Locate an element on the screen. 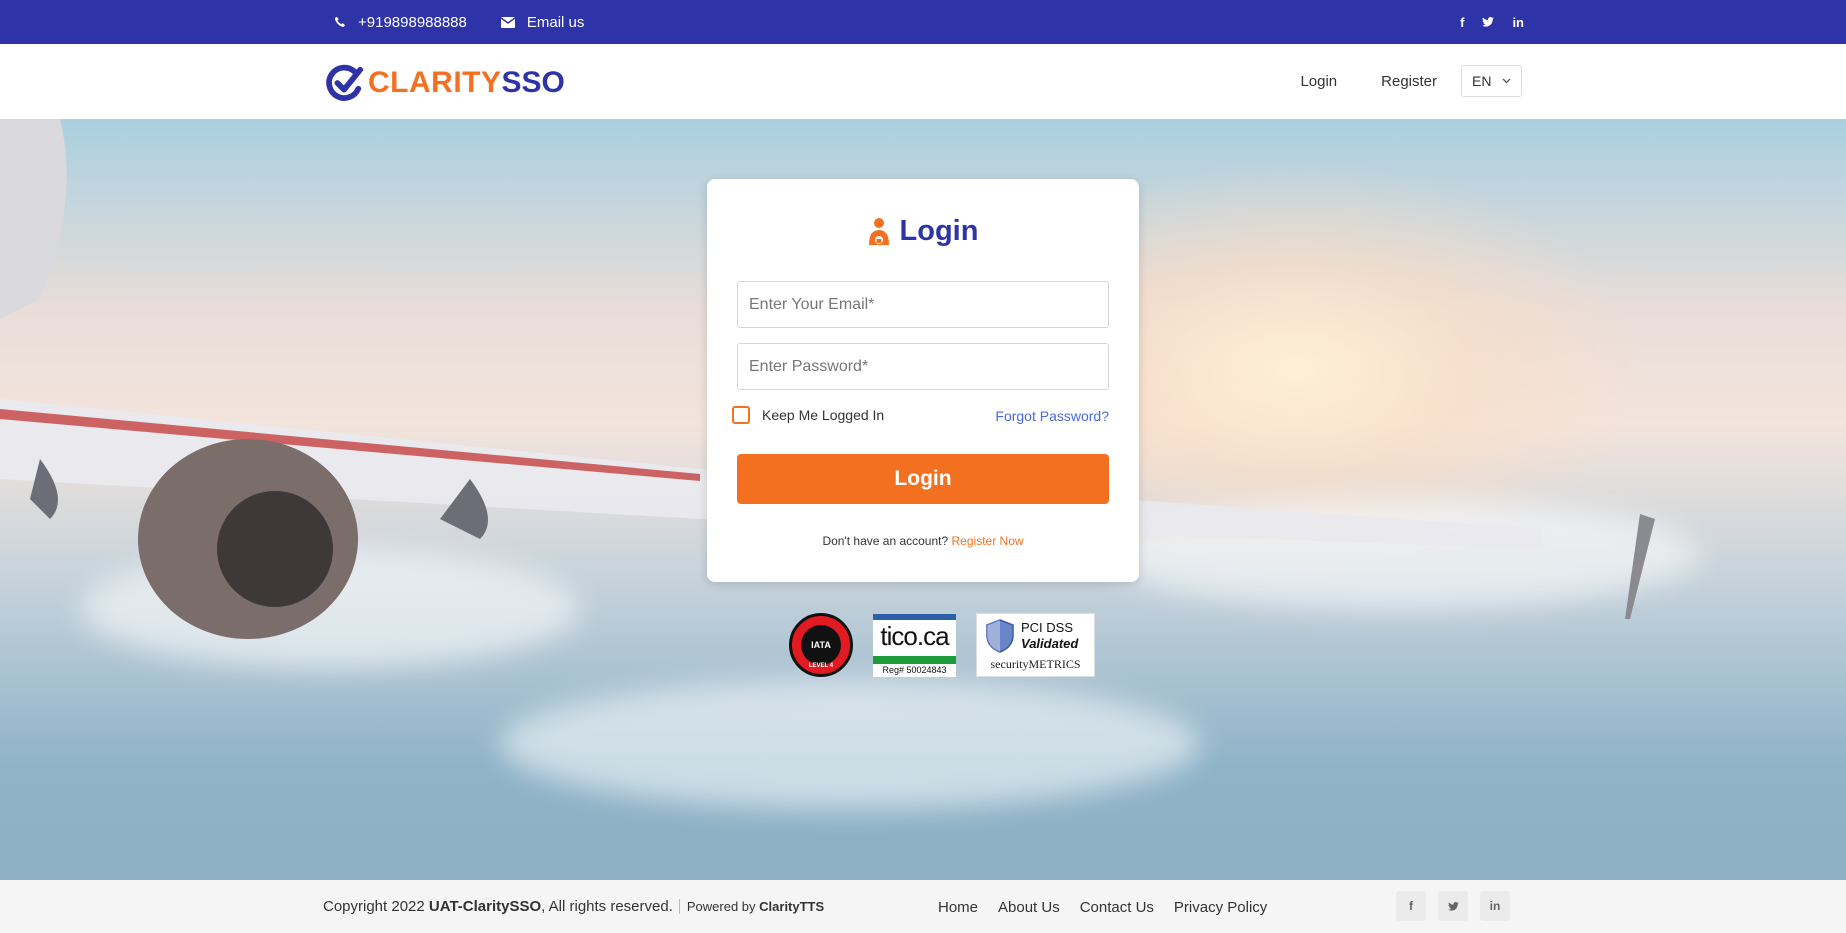 The height and width of the screenshot is (933, 1846). copyright-prefix: Copyright 2022 is located at coordinates (374, 906).